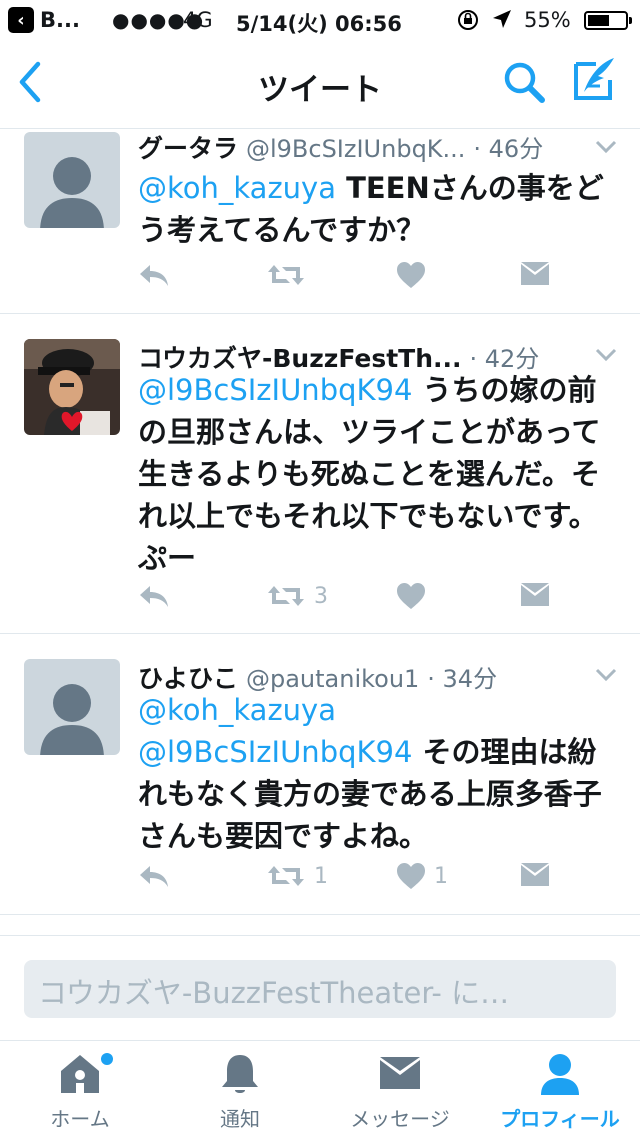  What do you see at coordinates (198, 20) in the screenshot?
I see `network-type: 4G` at bounding box center [198, 20].